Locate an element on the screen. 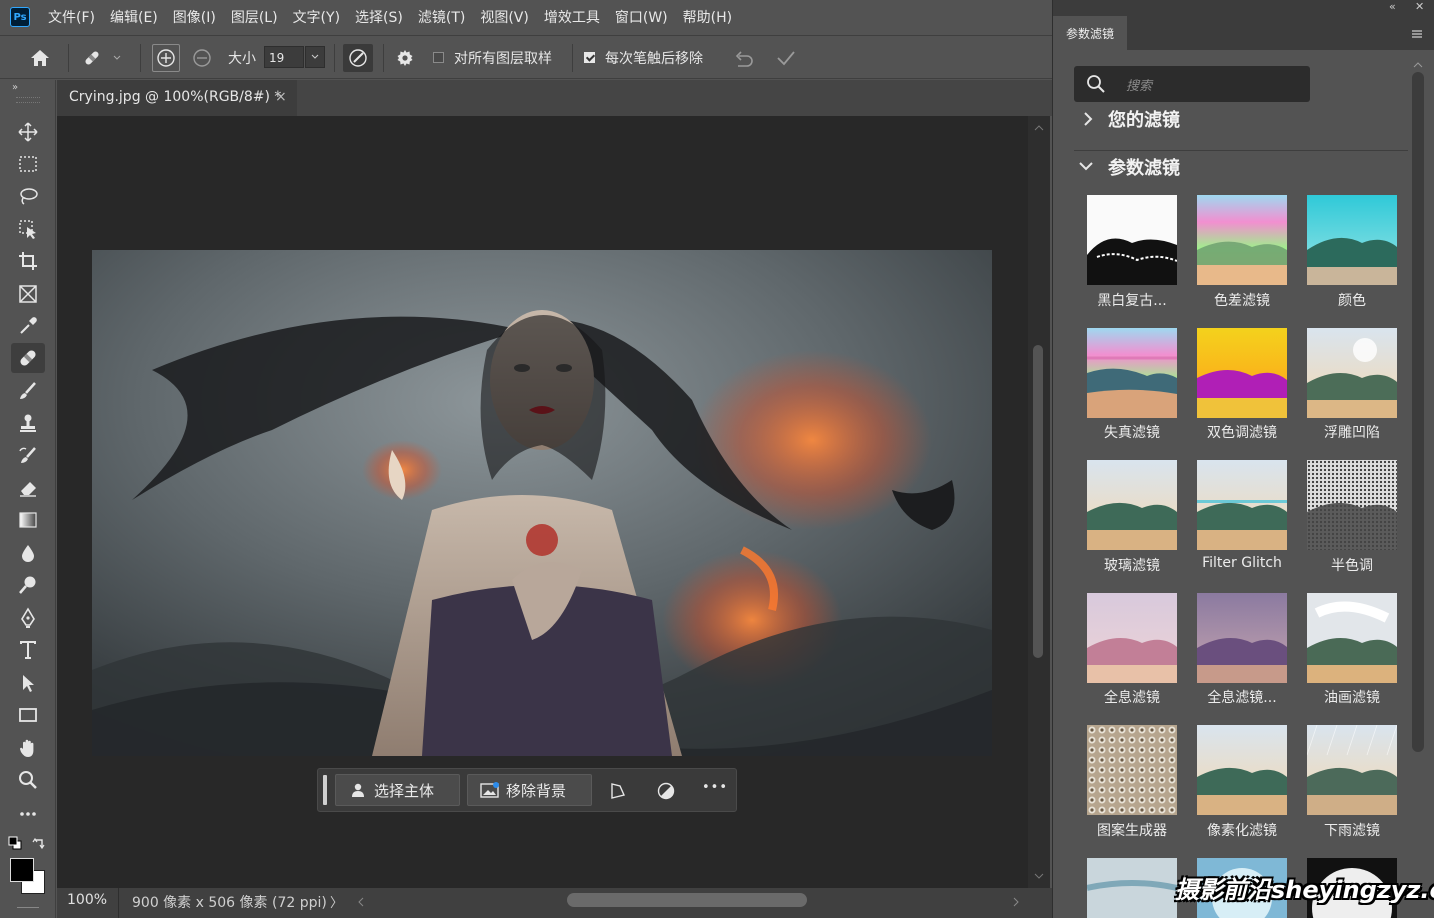 The image size is (1434, 918). move-tool-icon is located at coordinates (28, 132).